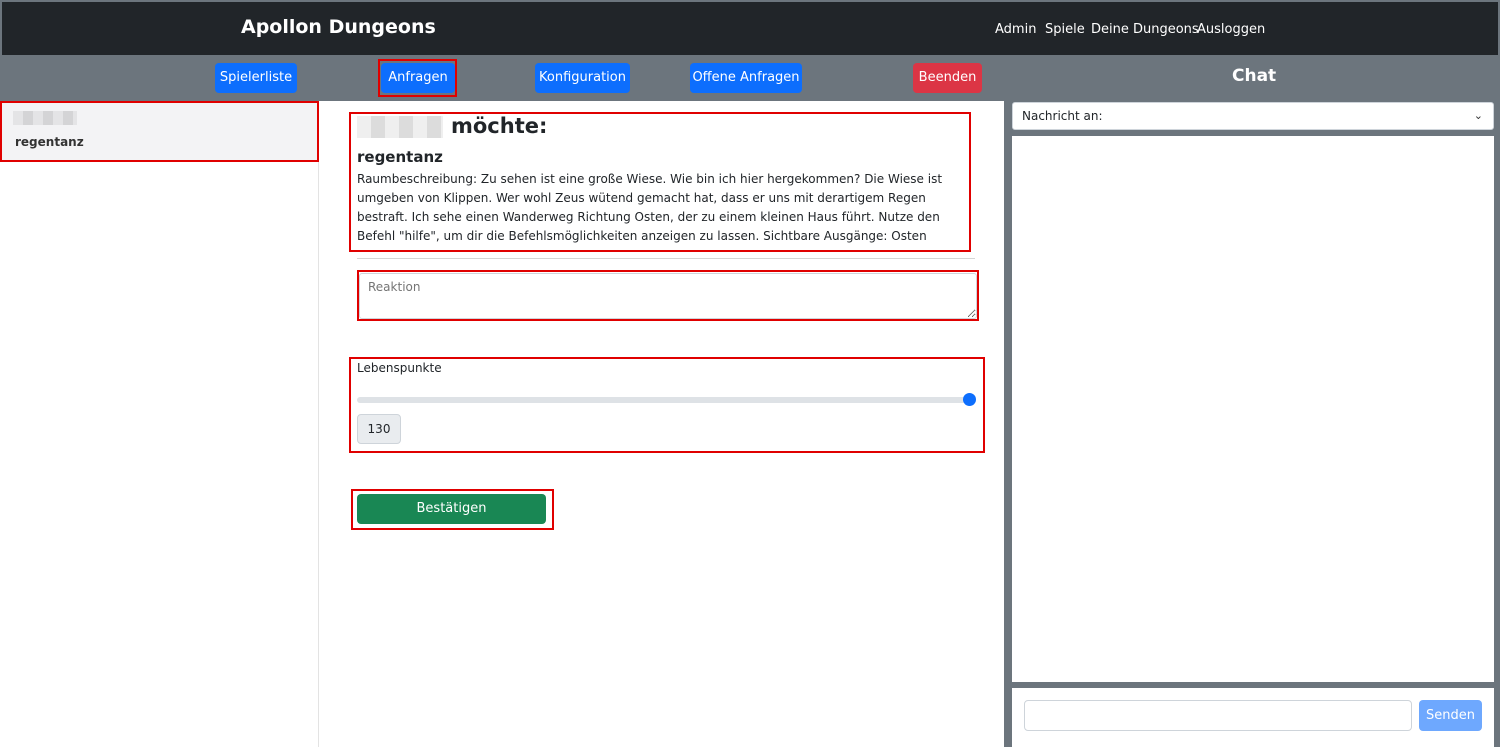 This screenshot has height=747, width=1500. Describe the element at coordinates (667, 405) in the screenshot. I see `highlight-hp` at that location.